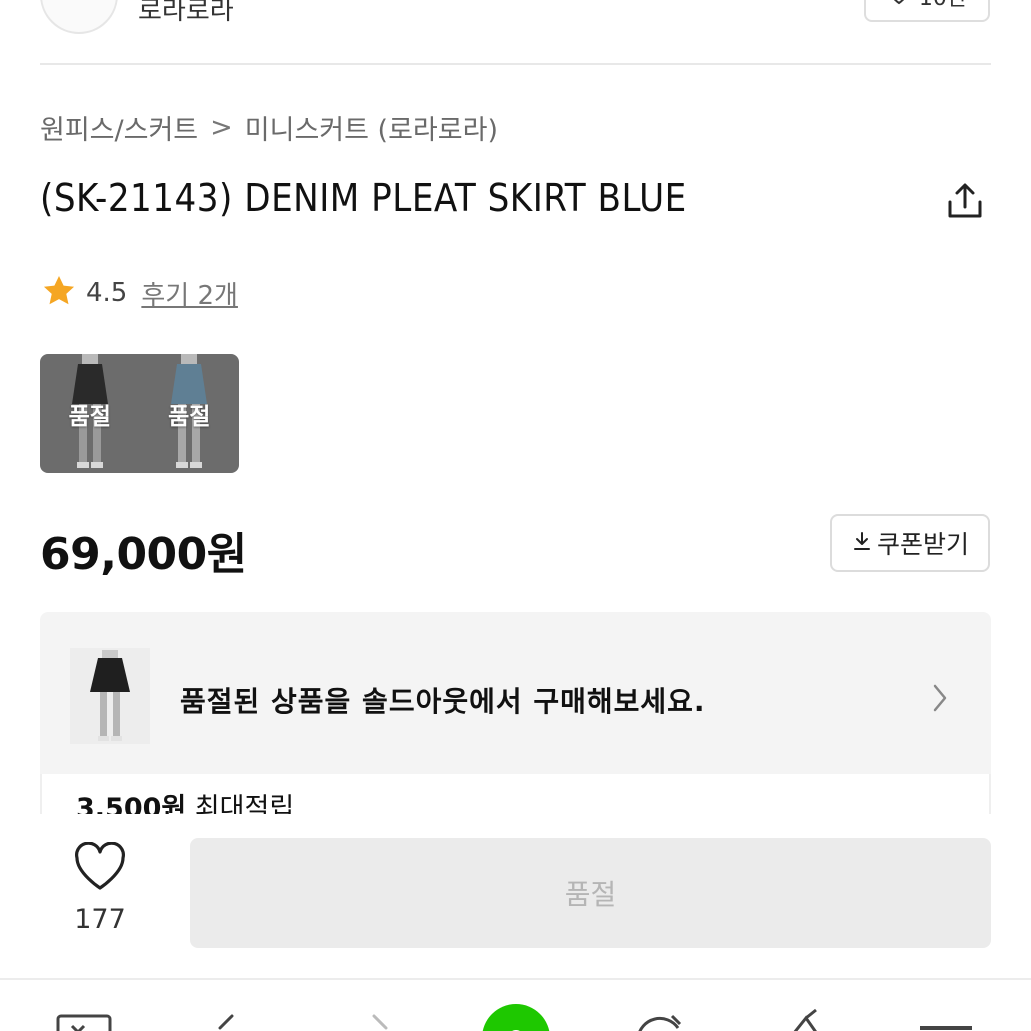 The width and height of the screenshot is (1031, 1031). I want to click on soldout-banner: 품절된 상품을 솔드아웃에서 구매해보세요., so click(515, 693).